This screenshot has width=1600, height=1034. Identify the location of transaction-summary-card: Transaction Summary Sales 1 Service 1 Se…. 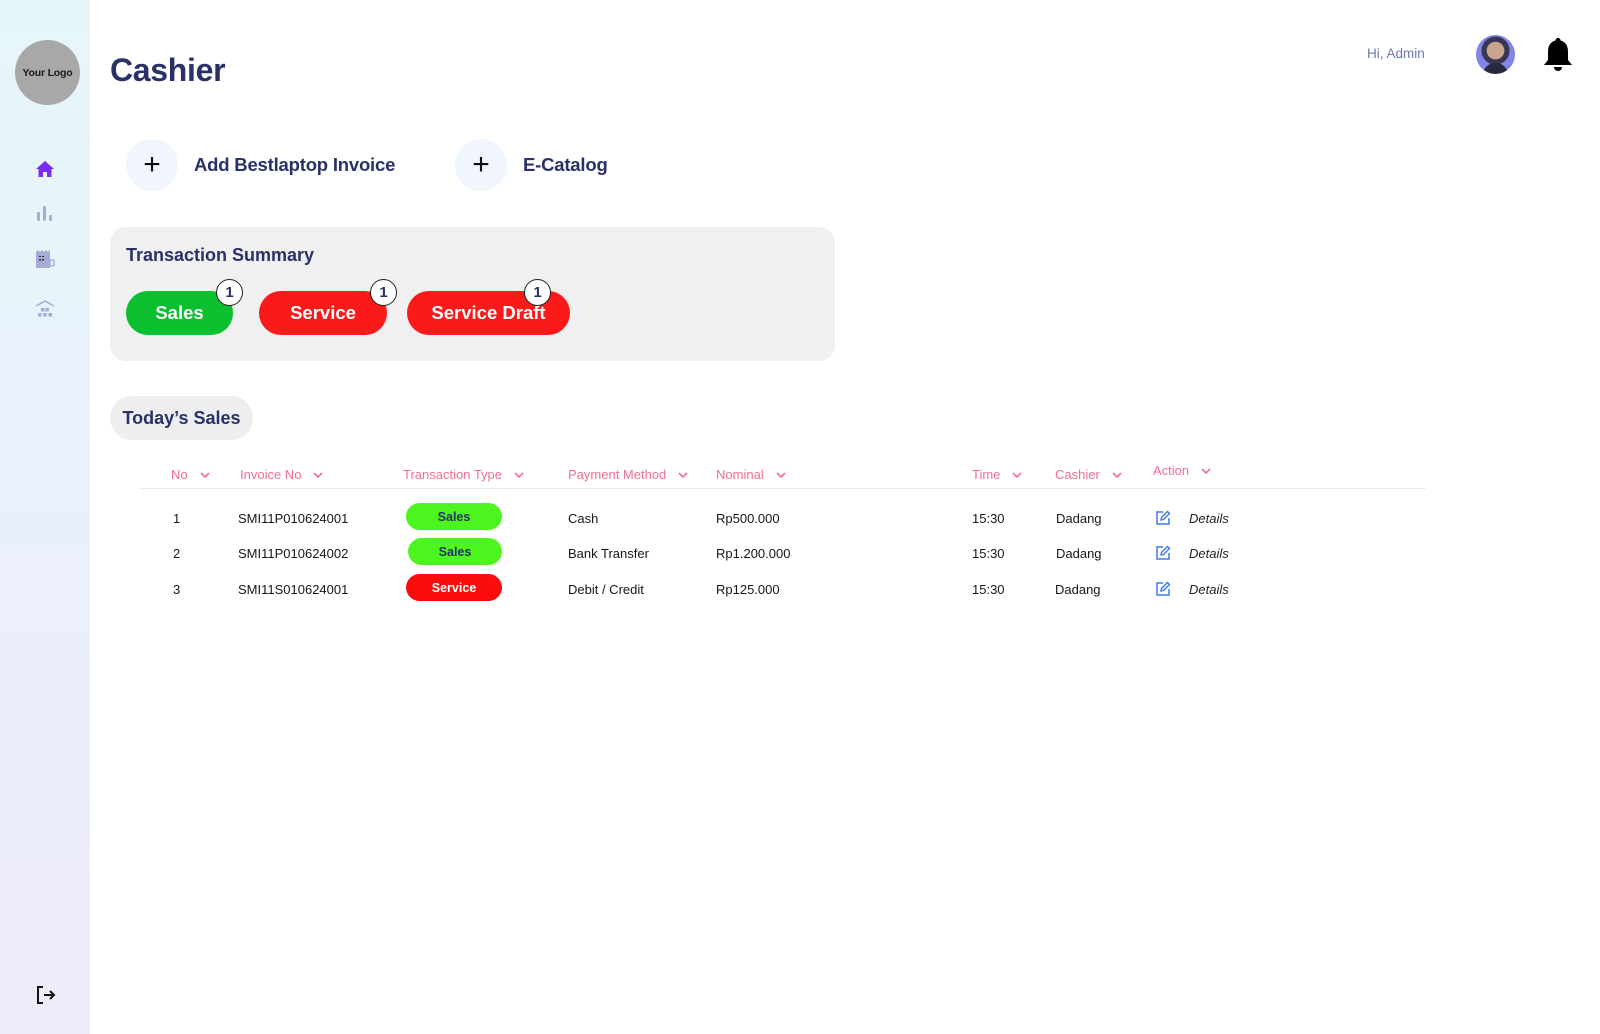
(472, 294).